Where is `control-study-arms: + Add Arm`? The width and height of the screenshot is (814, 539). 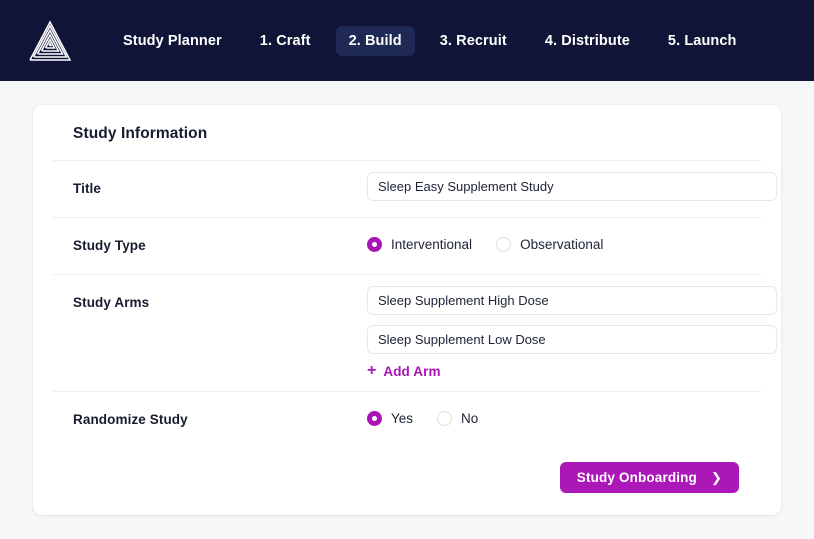
control-study-arms: + Add Arm is located at coordinates (583, 333).